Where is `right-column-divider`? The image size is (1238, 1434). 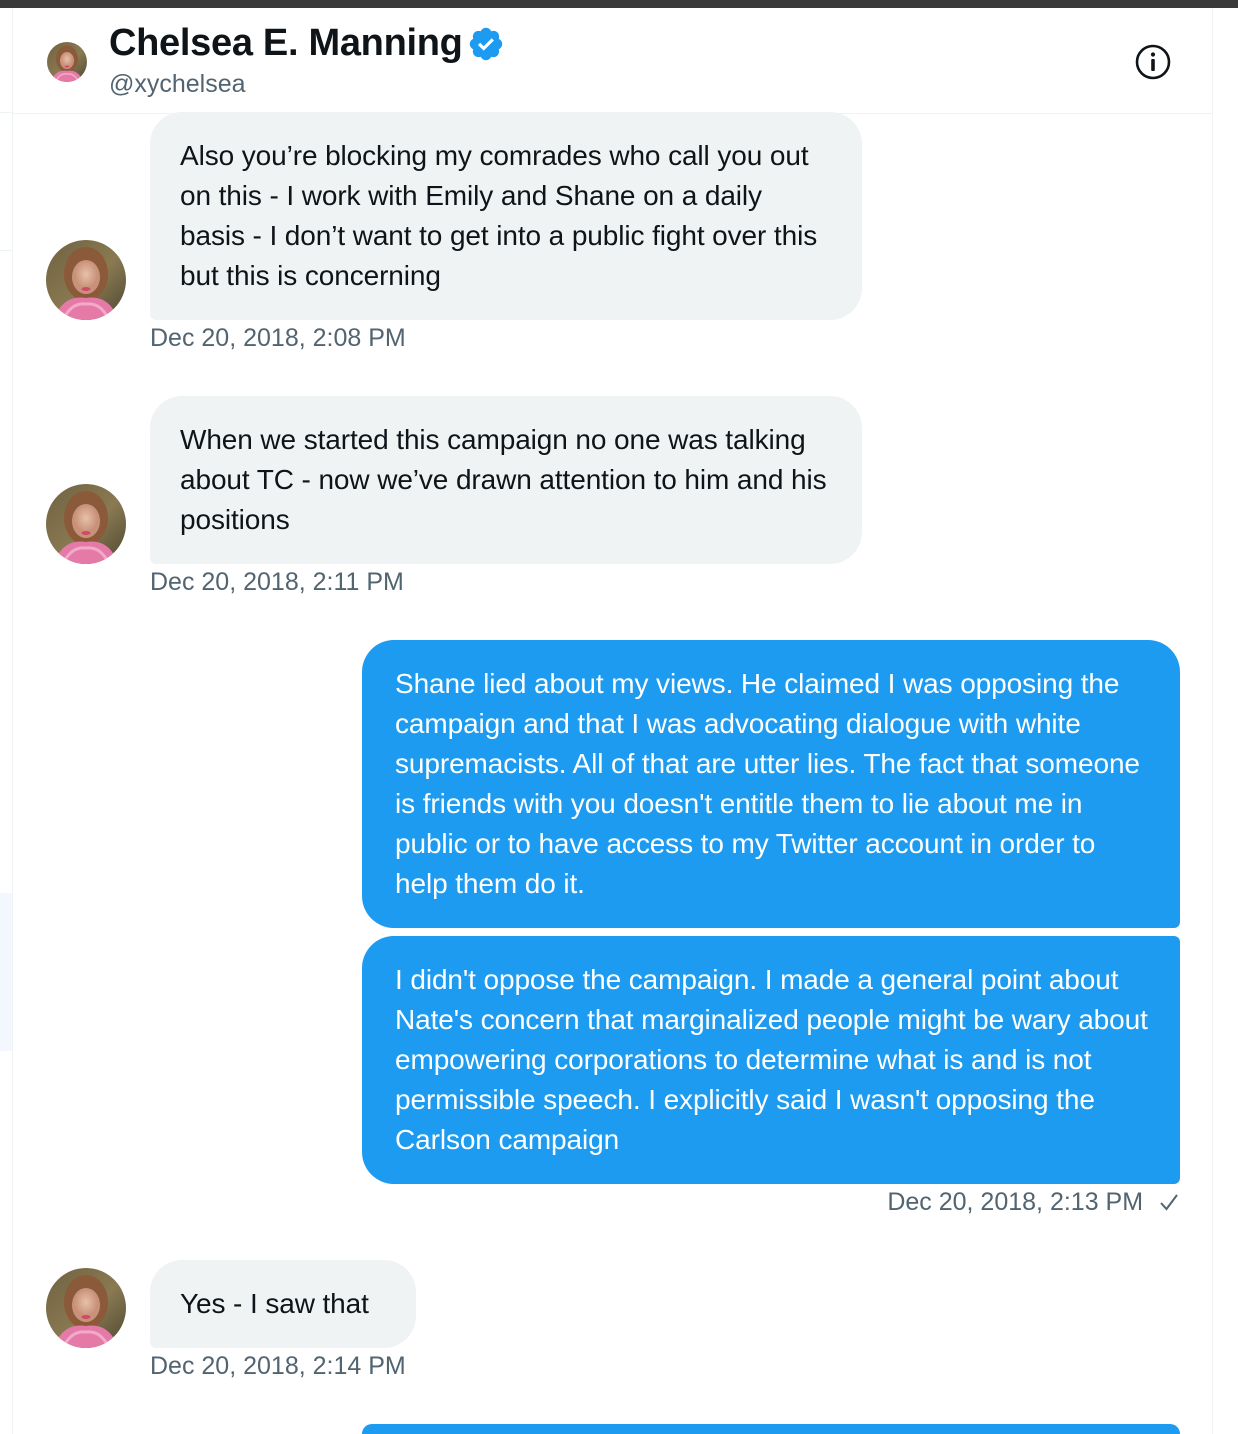
right-column-divider is located at coordinates (1212, 721).